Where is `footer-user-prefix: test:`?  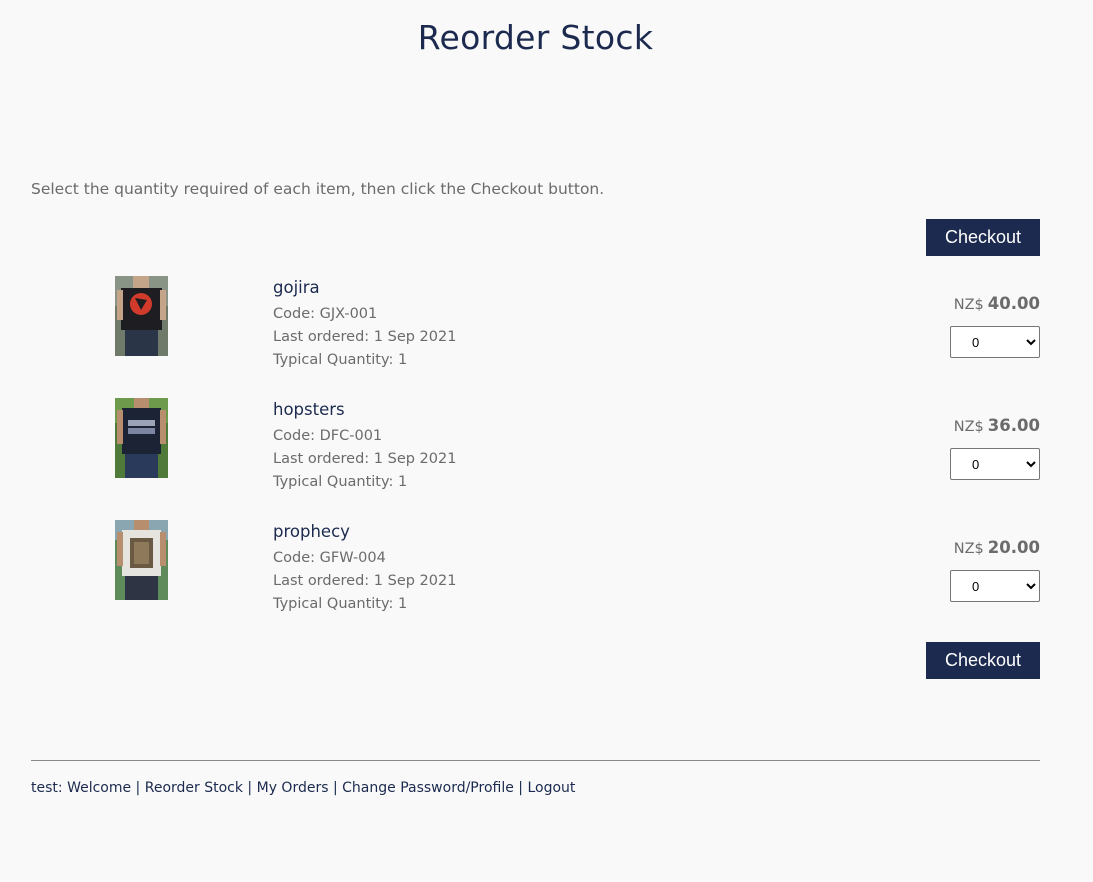 footer-user-prefix: test: is located at coordinates (49, 788).